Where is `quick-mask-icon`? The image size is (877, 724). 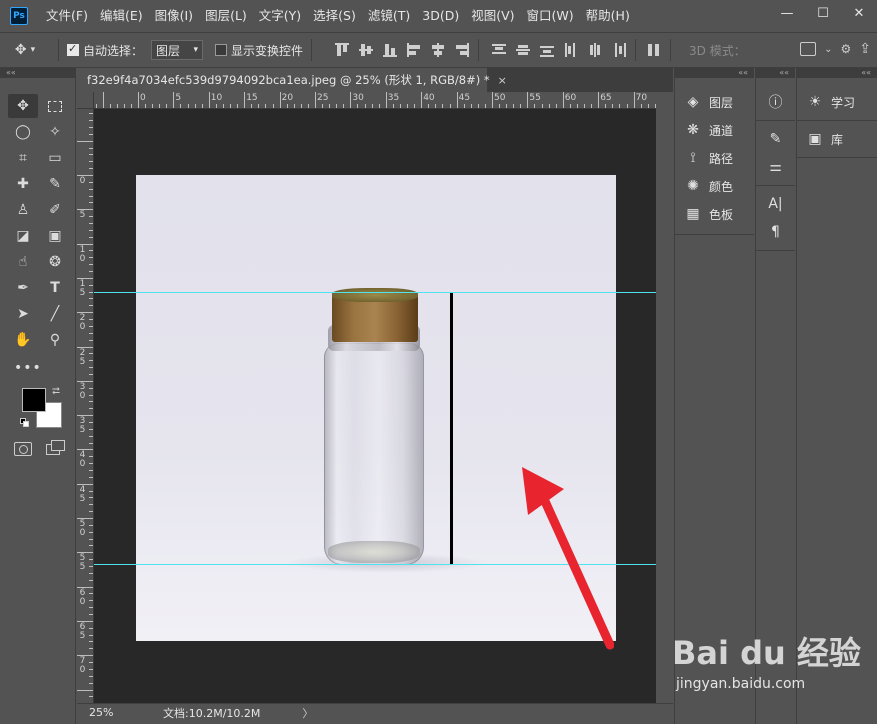
quick-mask-icon is located at coordinates (23, 449).